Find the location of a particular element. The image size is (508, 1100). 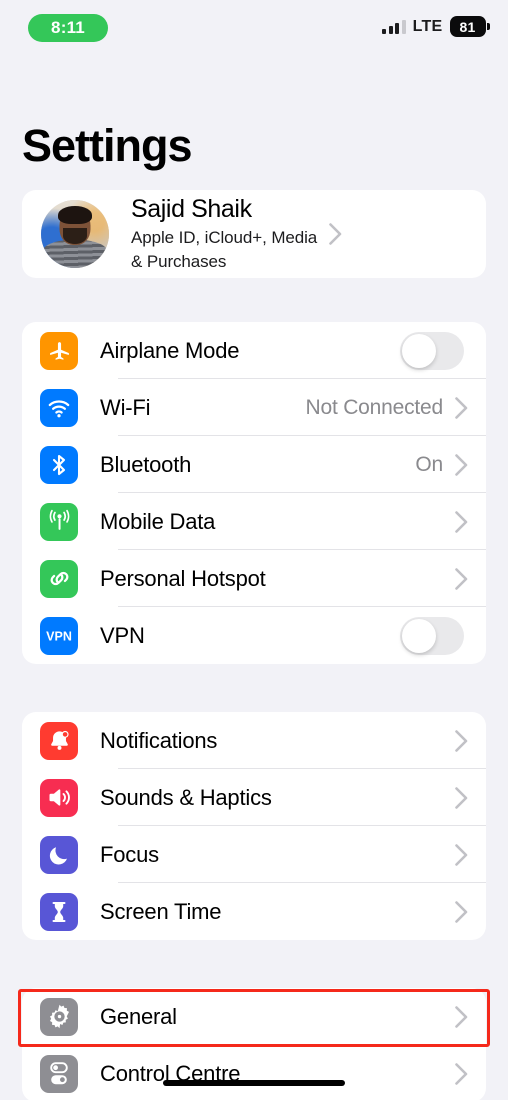

settings-row-personal-hotspot: Personal Hotspot is located at coordinates (254, 578).